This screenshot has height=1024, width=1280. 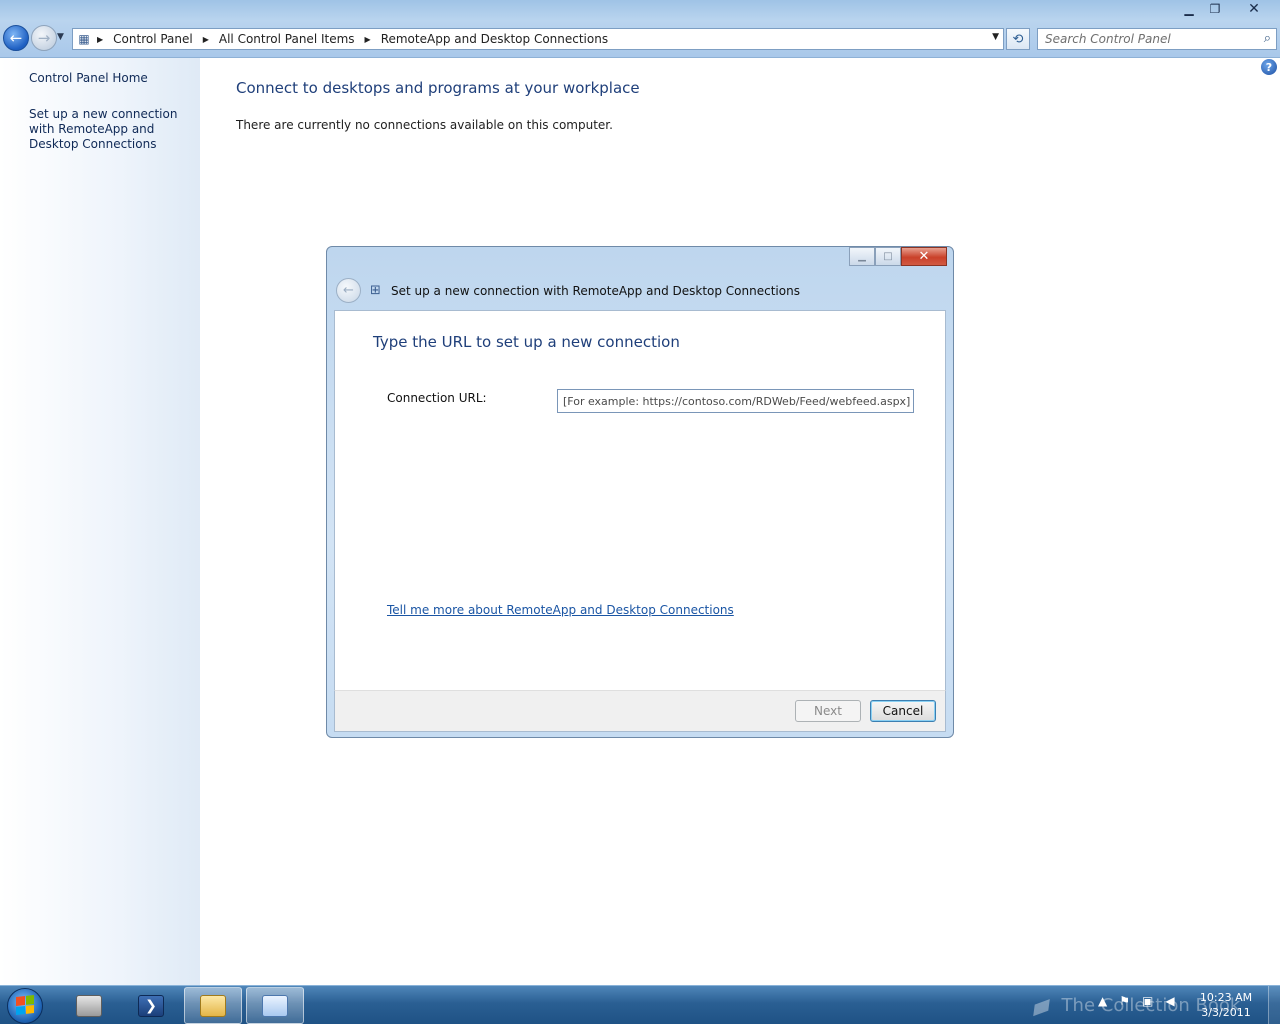 I want to click on windows-logo-icon, so click(x=25, y=1005).